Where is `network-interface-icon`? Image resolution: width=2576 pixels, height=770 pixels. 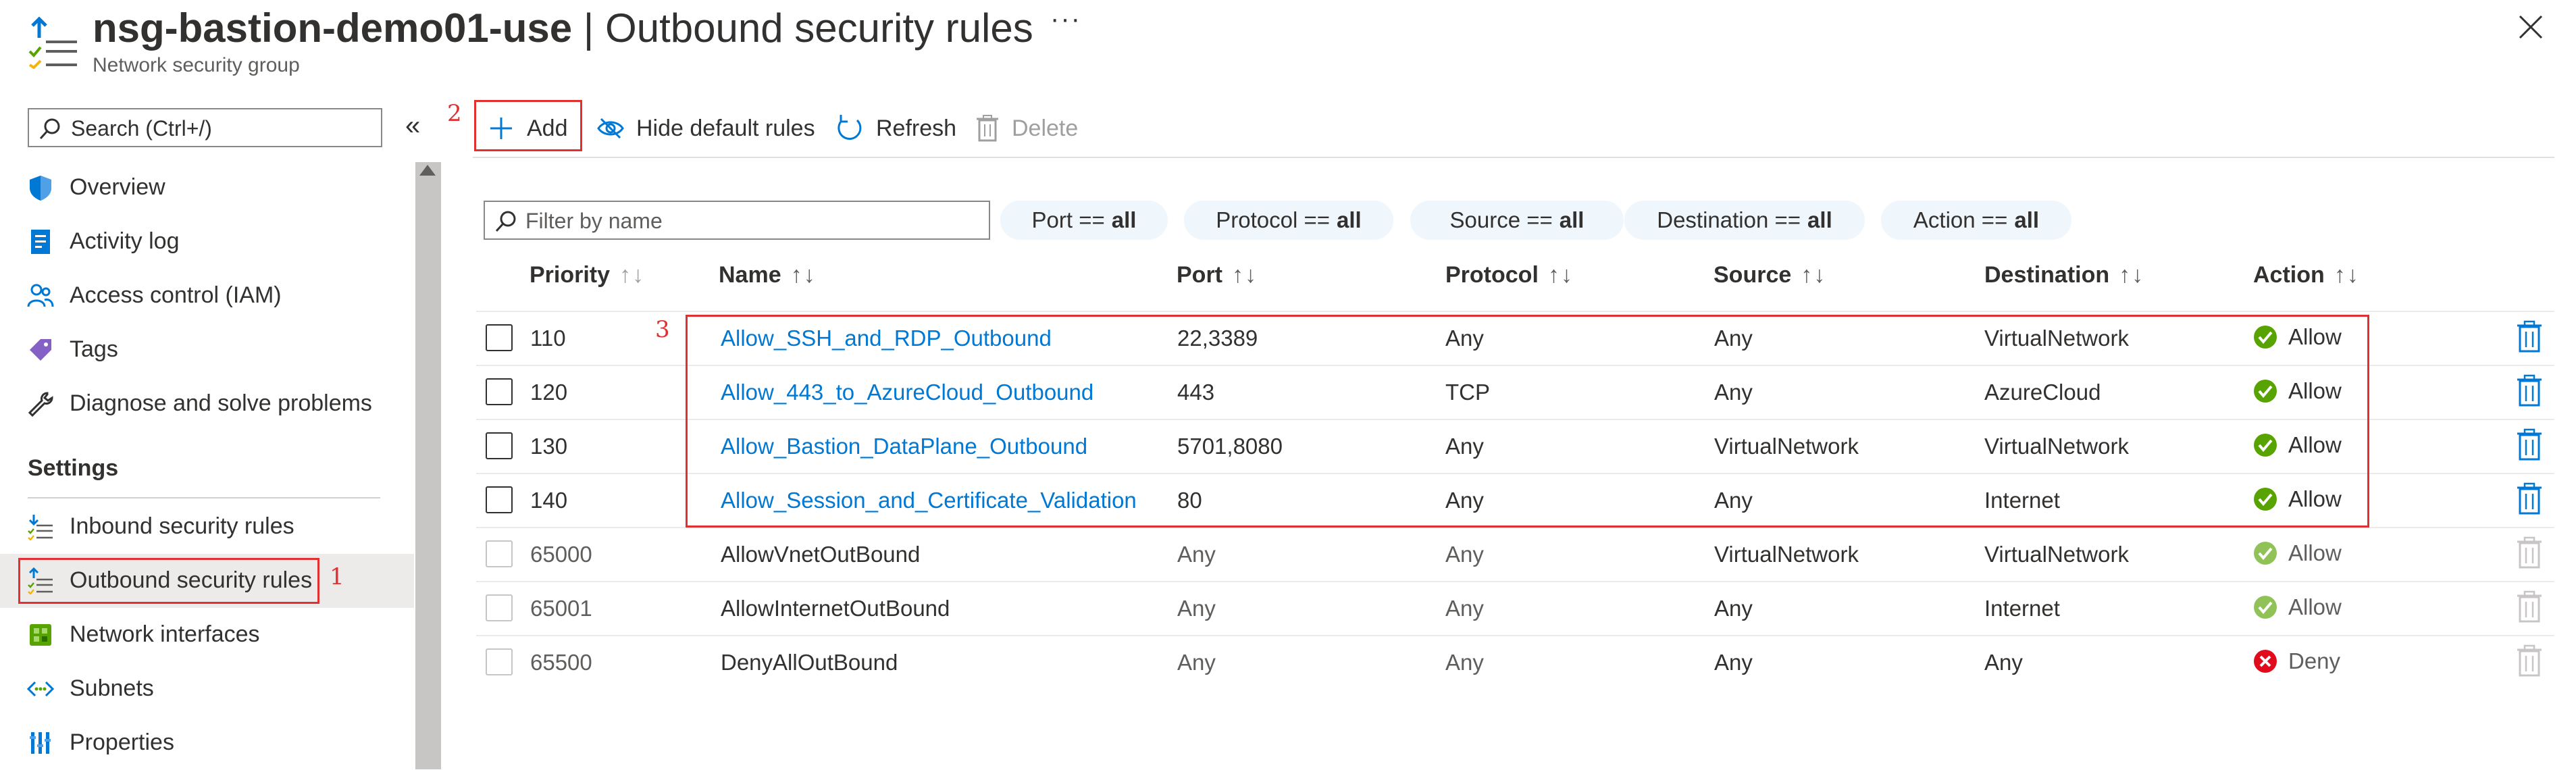 network-interface-icon is located at coordinates (40, 635).